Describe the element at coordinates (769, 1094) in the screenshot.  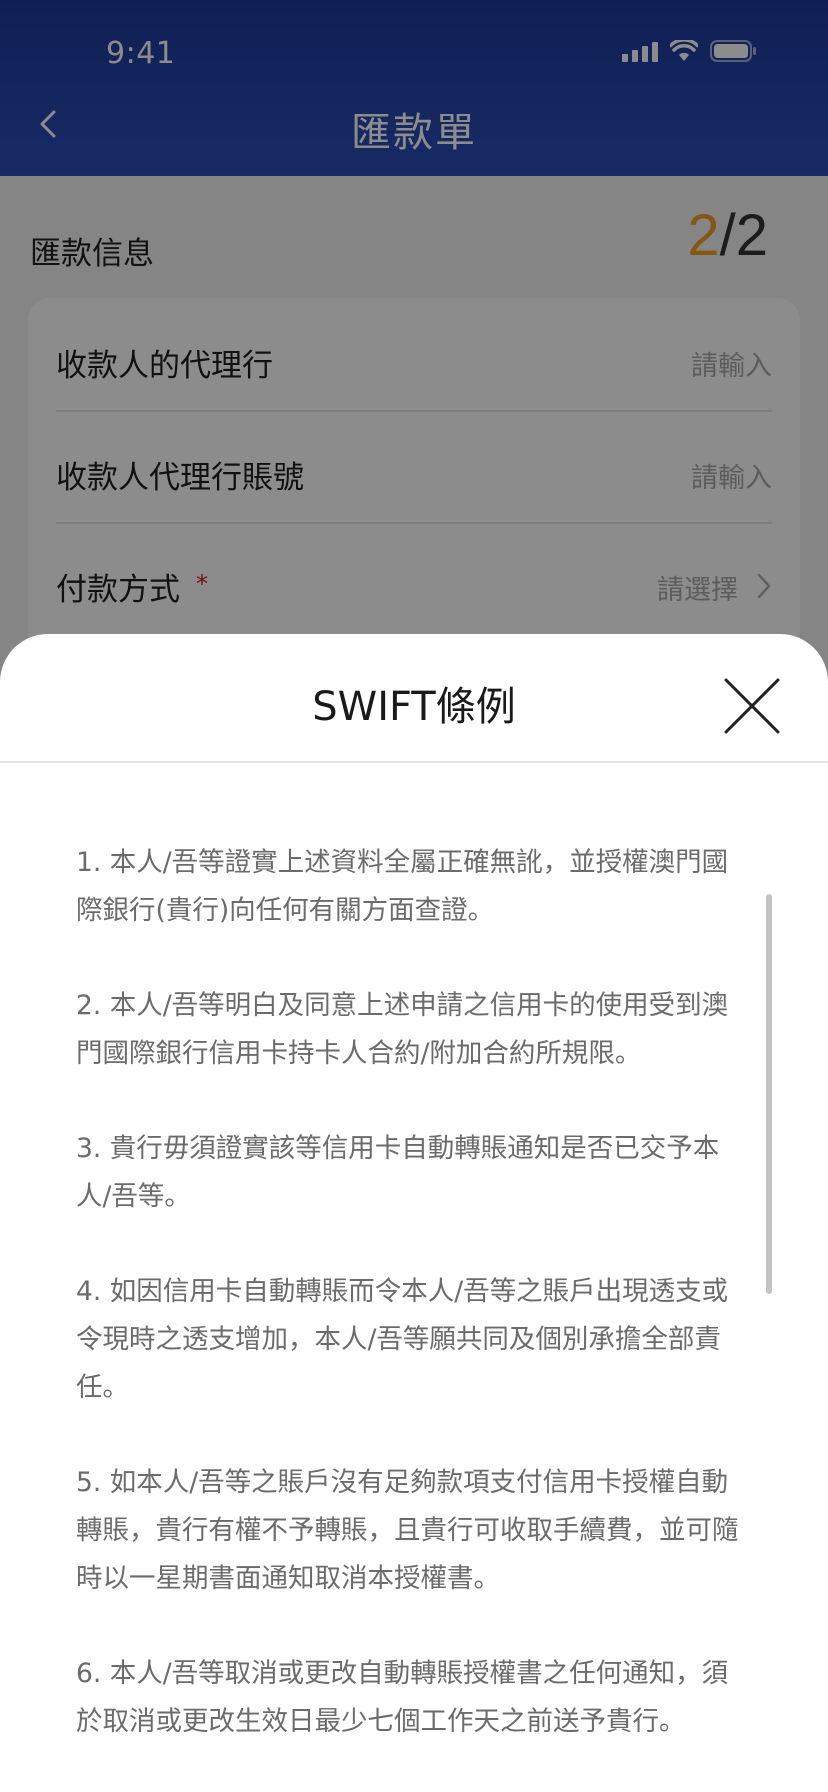
I see `scrollbar` at that location.